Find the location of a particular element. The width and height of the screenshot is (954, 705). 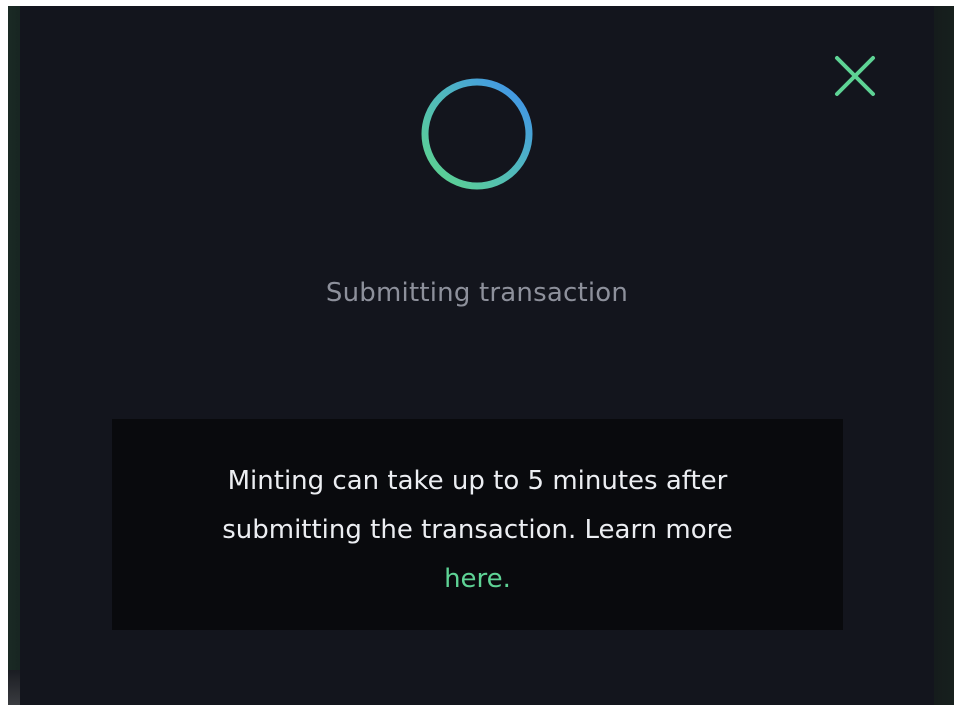

close-button is located at coordinates (855, 76).